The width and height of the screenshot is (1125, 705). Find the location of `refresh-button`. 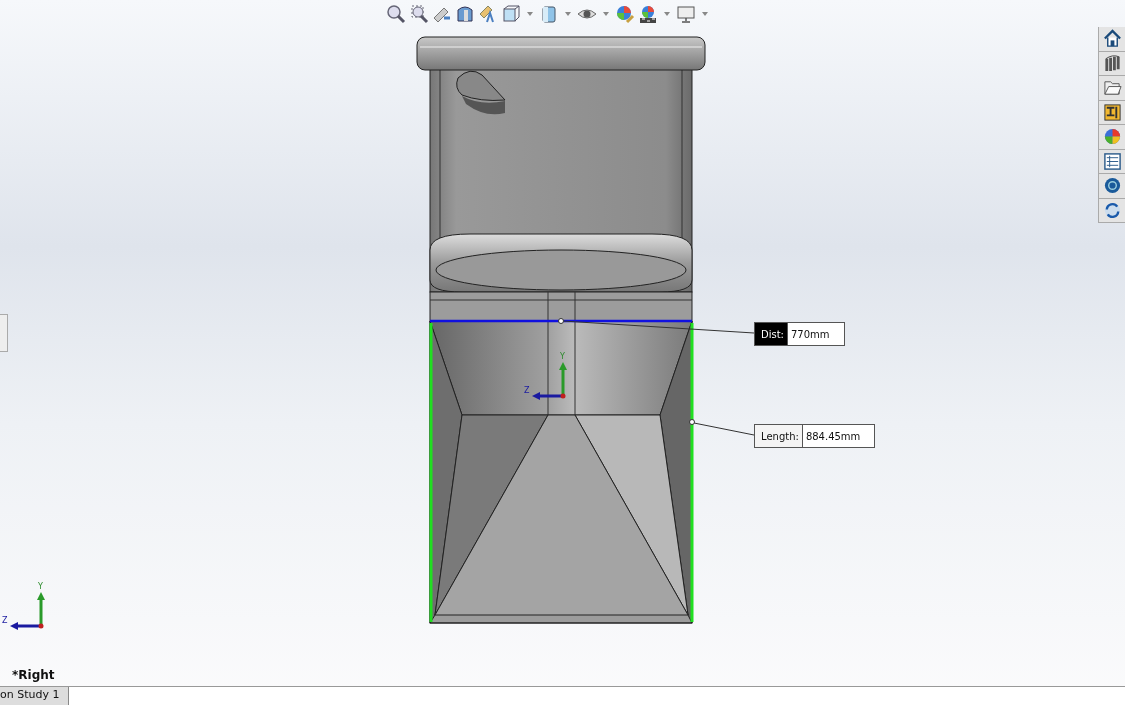

refresh-button is located at coordinates (1112, 210).